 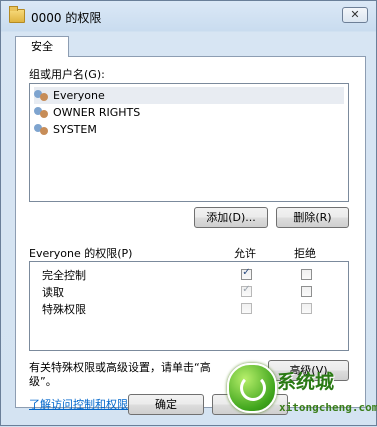 I want to click on deny-header: 拒绝, so click(x=305, y=253).